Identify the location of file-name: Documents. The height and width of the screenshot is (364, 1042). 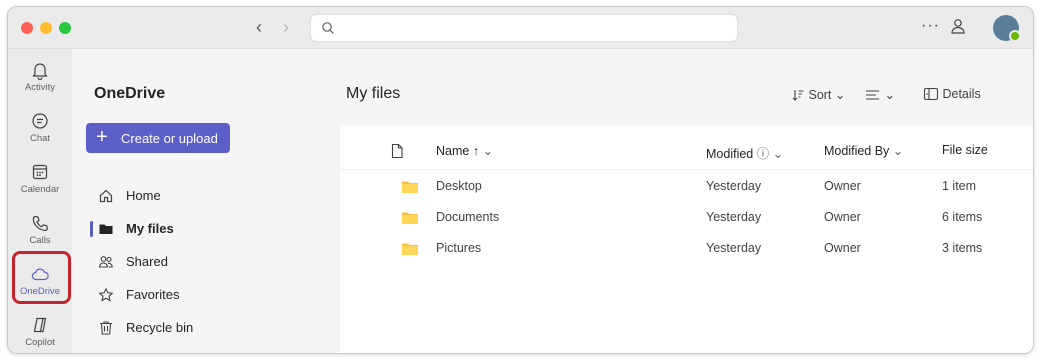
(467, 217).